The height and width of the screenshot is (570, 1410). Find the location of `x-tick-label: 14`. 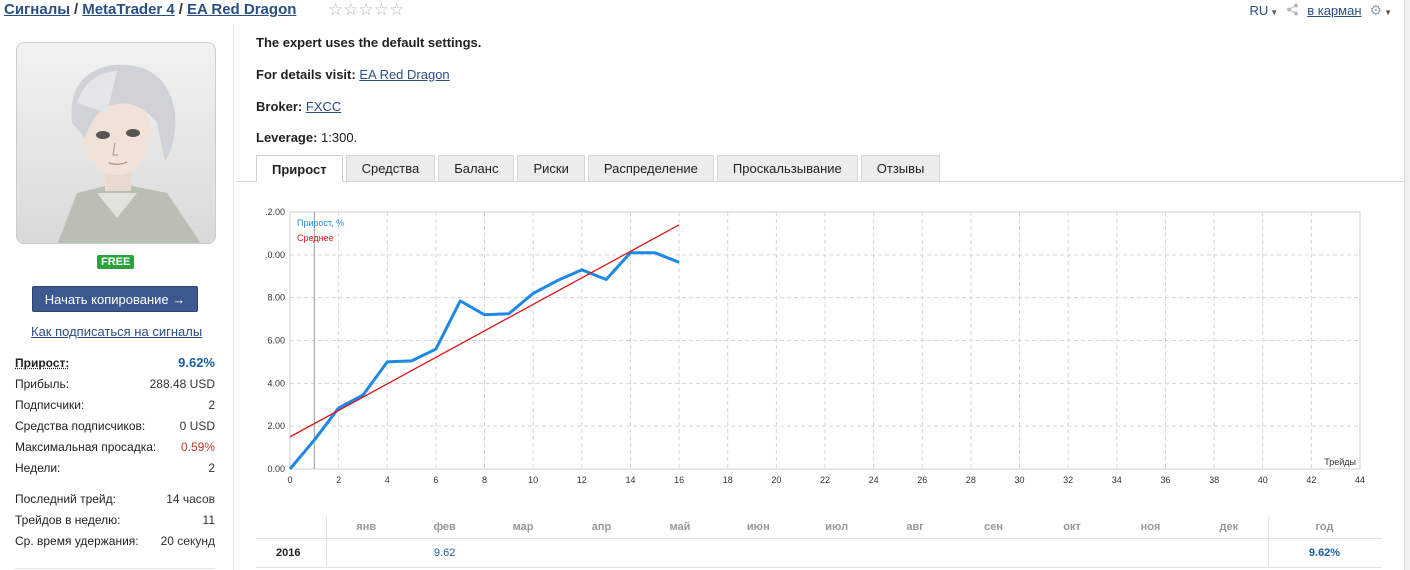

x-tick-label: 14 is located at coordinates (630, 480).